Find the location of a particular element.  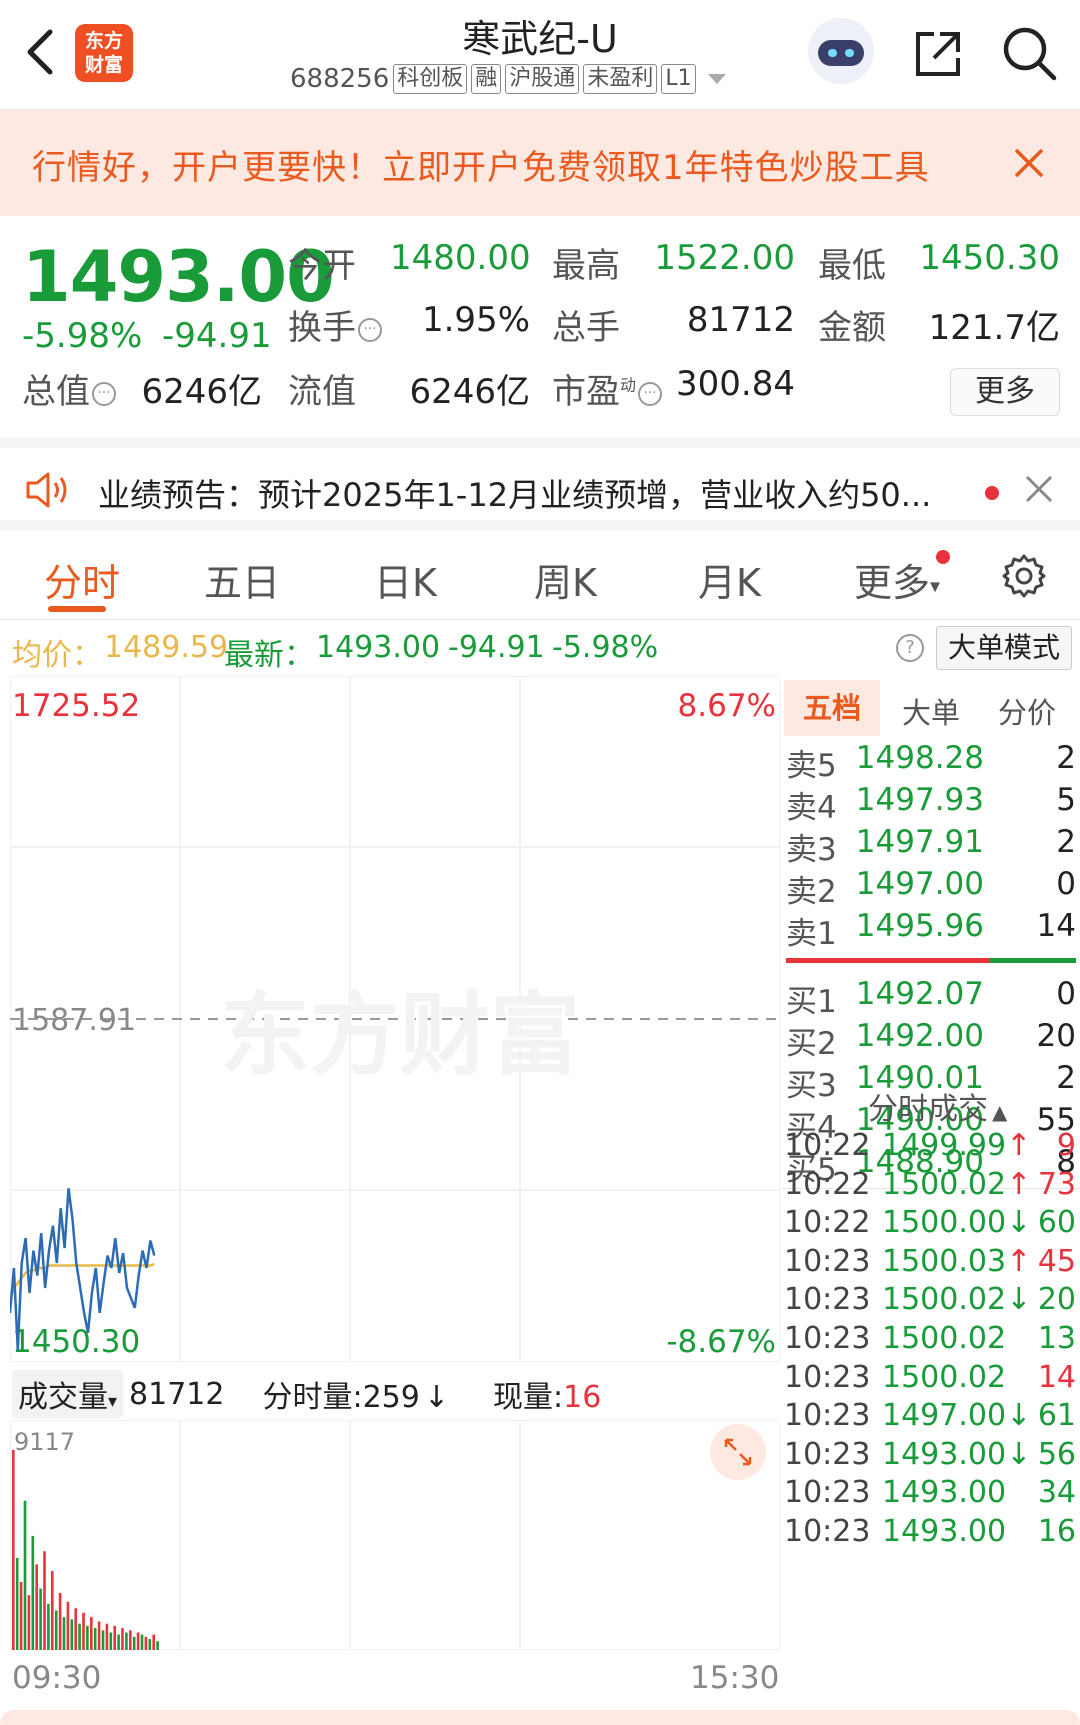

buy-sell-ratio-bar is located at coordinates (931, 960).